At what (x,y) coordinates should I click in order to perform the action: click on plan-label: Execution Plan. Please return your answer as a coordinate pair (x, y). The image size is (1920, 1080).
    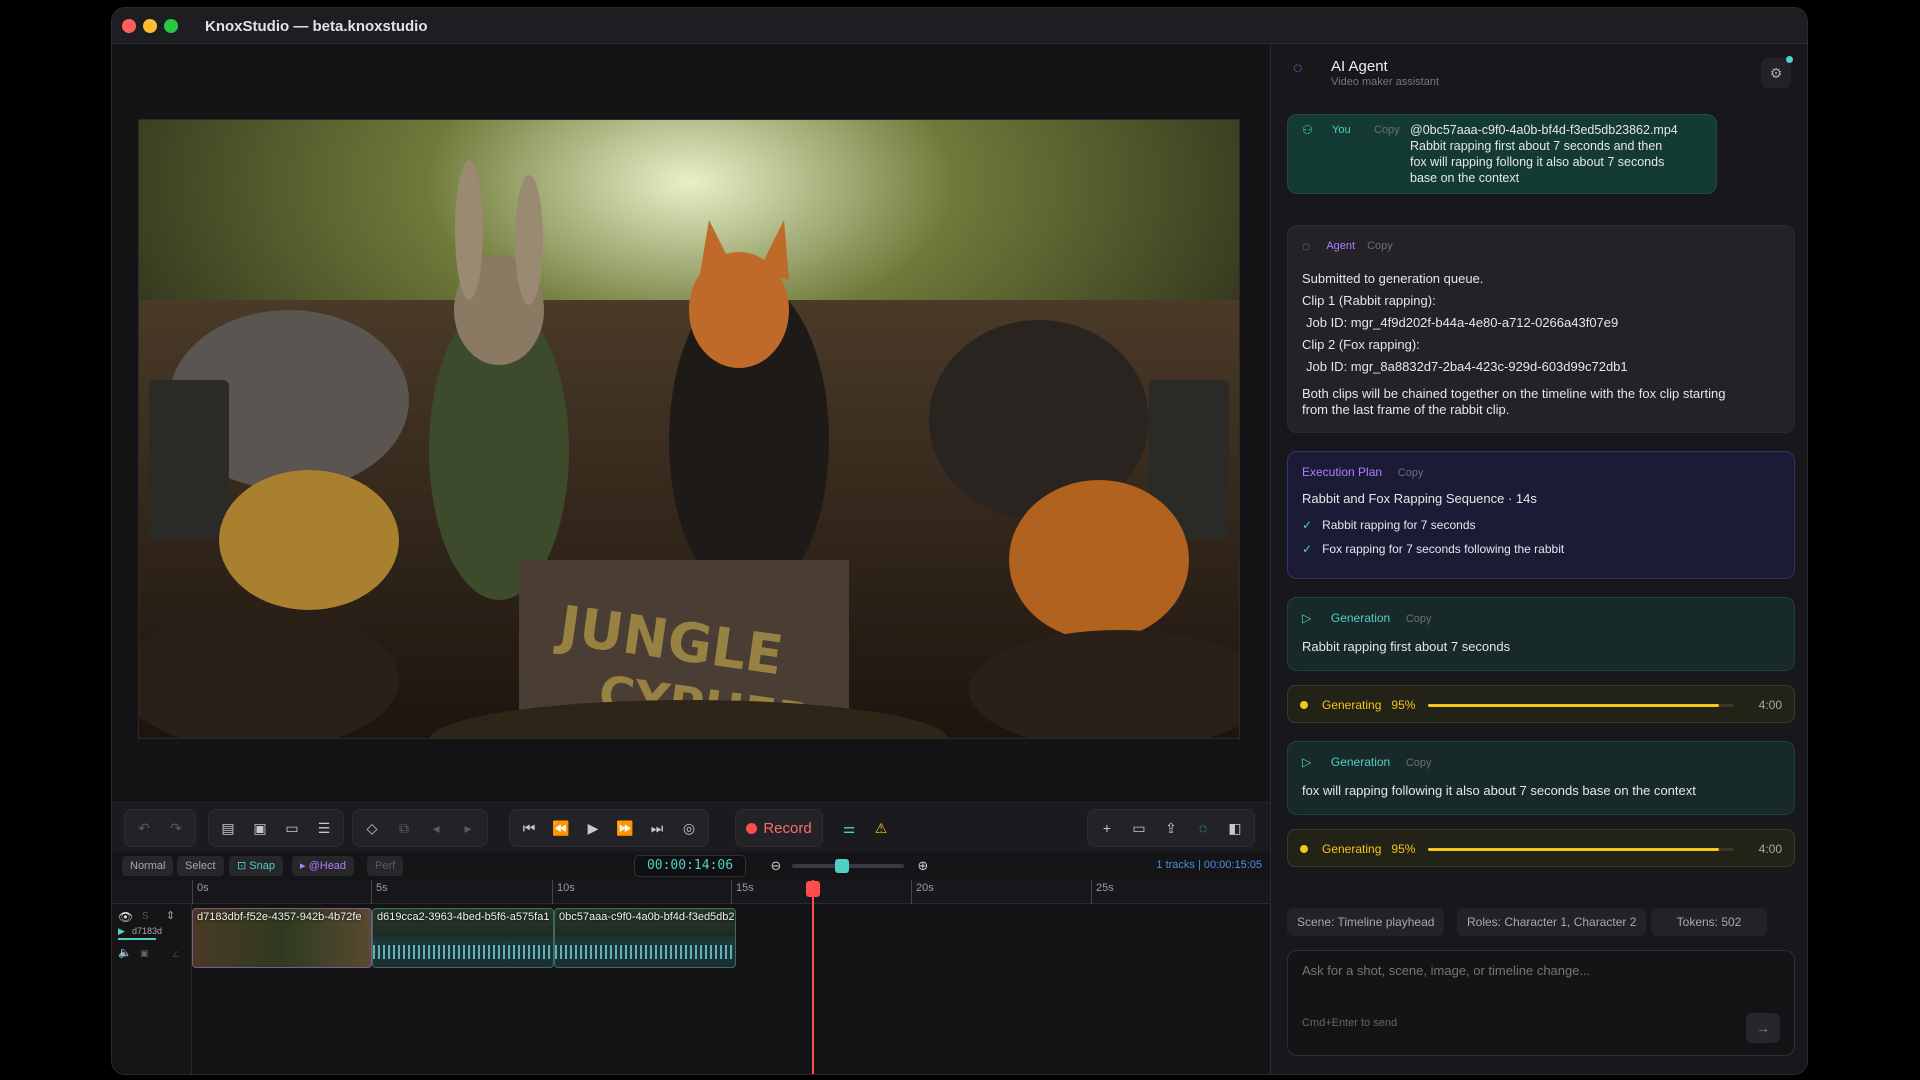
    Looking at the image, I should click on (1342, 472).